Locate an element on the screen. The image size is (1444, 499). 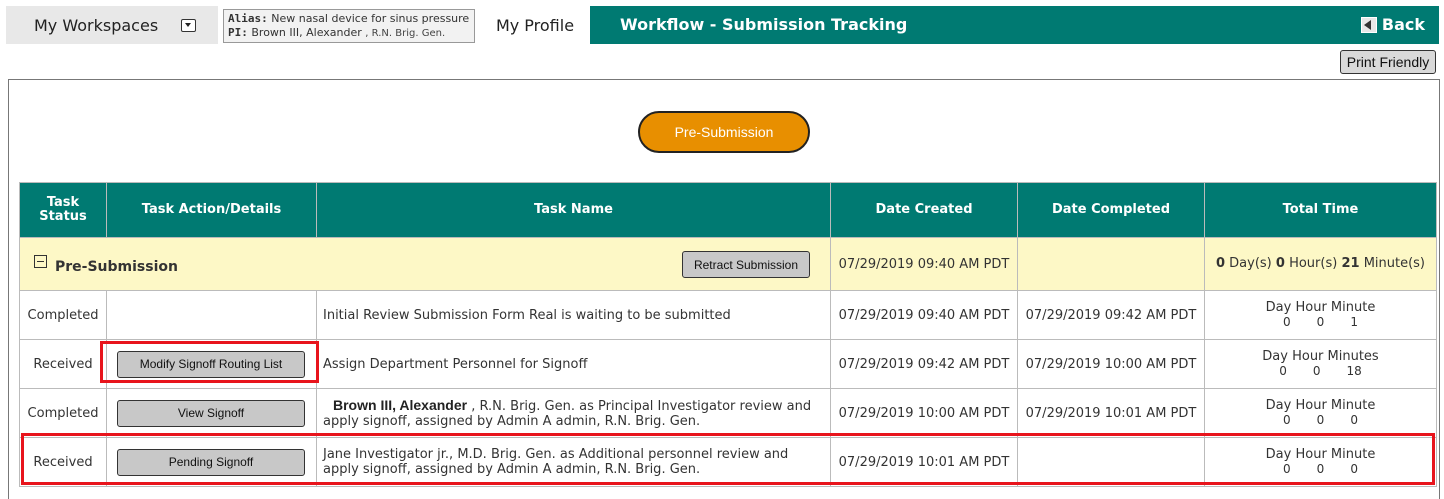
total-hours: 0 is located at coordinates (1280, 263).